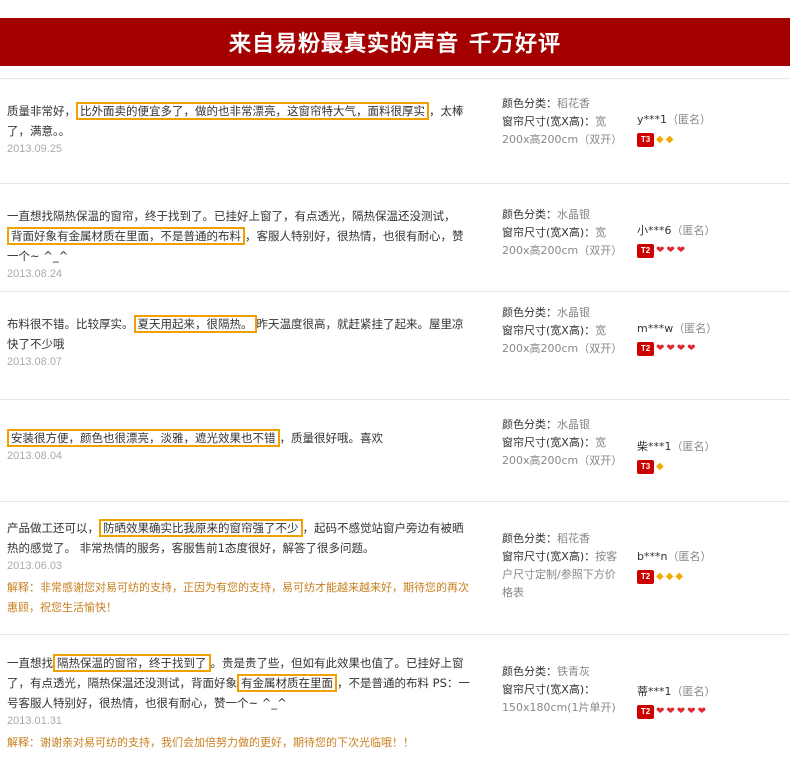  What do you see at coordinates (559, 707) in the screenshot?
I see `size-value: 150x180cm(1片单开)` at bounding box center [559, 707].